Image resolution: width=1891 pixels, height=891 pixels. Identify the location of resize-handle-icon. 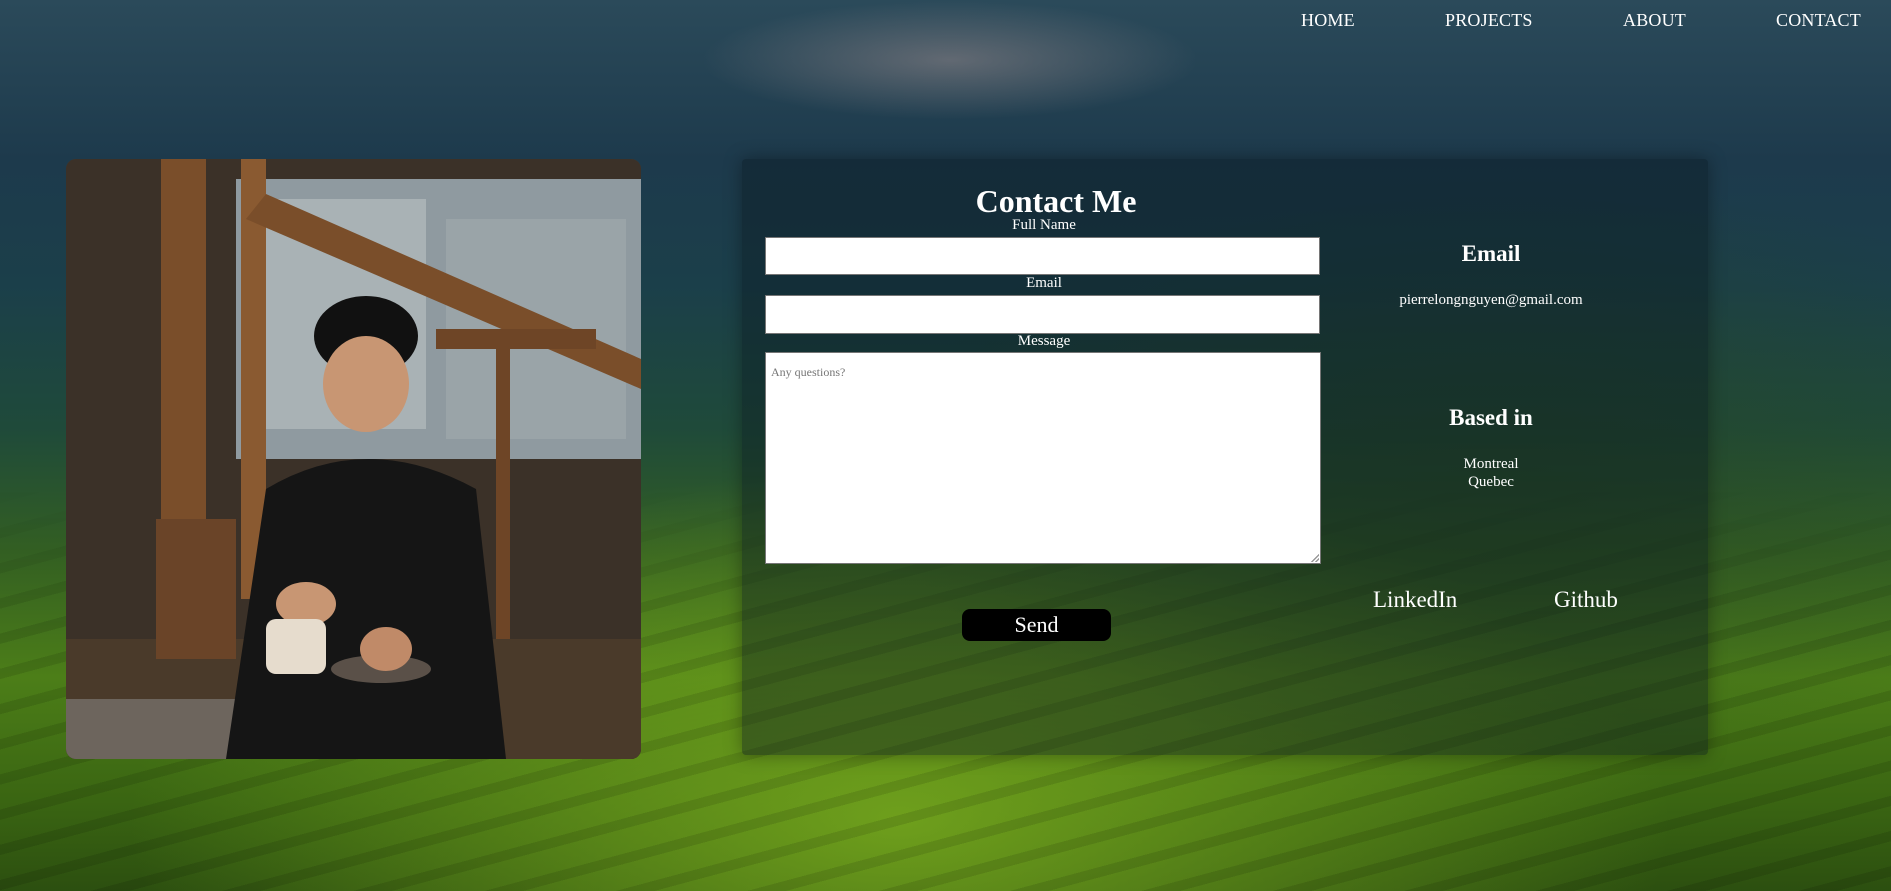
(1315, 558).